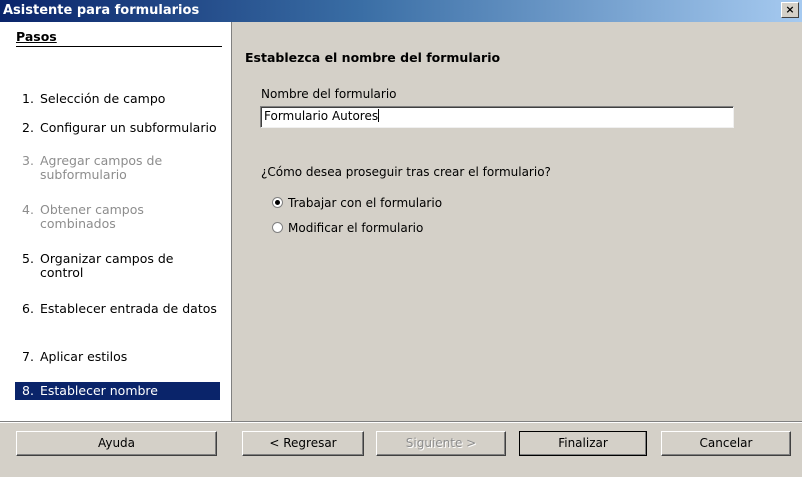  What do you see at coordinates (107, 265) in the screenshot?
I see `step-label: Organizar campos de control` at bounding box center [107, 265].